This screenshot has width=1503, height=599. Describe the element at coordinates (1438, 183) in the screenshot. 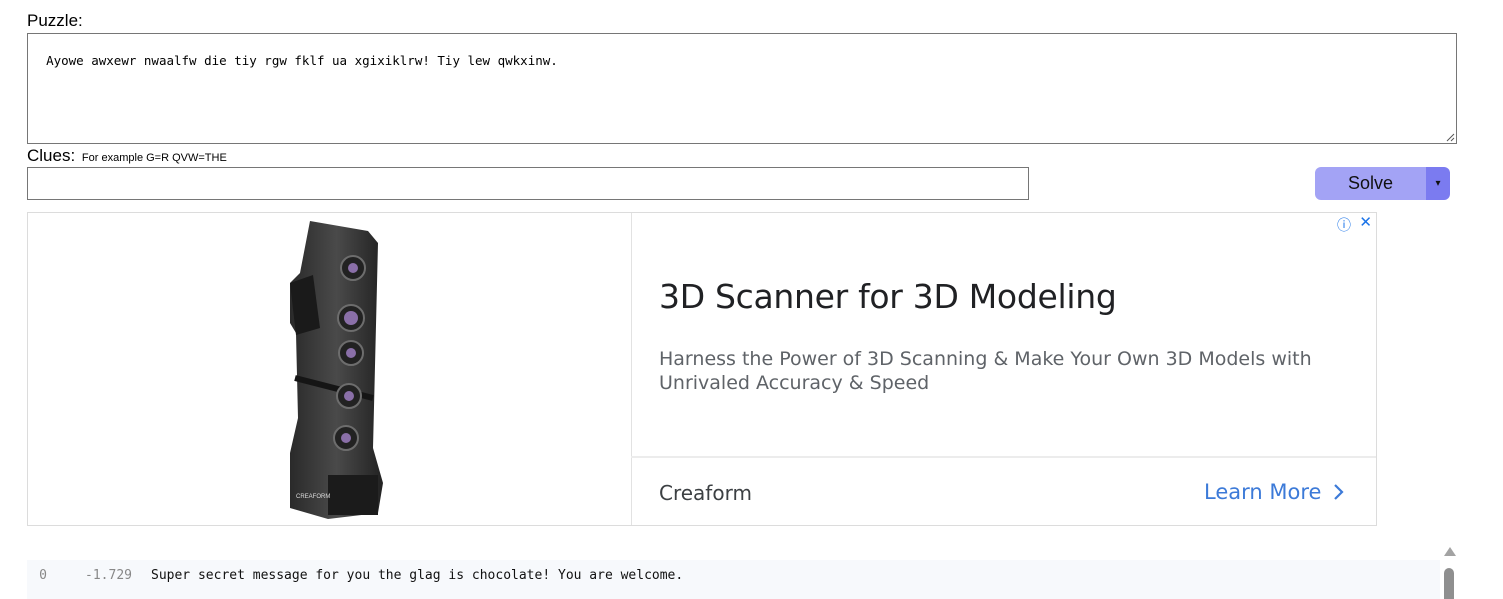

I see `solve-dropdown-button: ▾` at that location.